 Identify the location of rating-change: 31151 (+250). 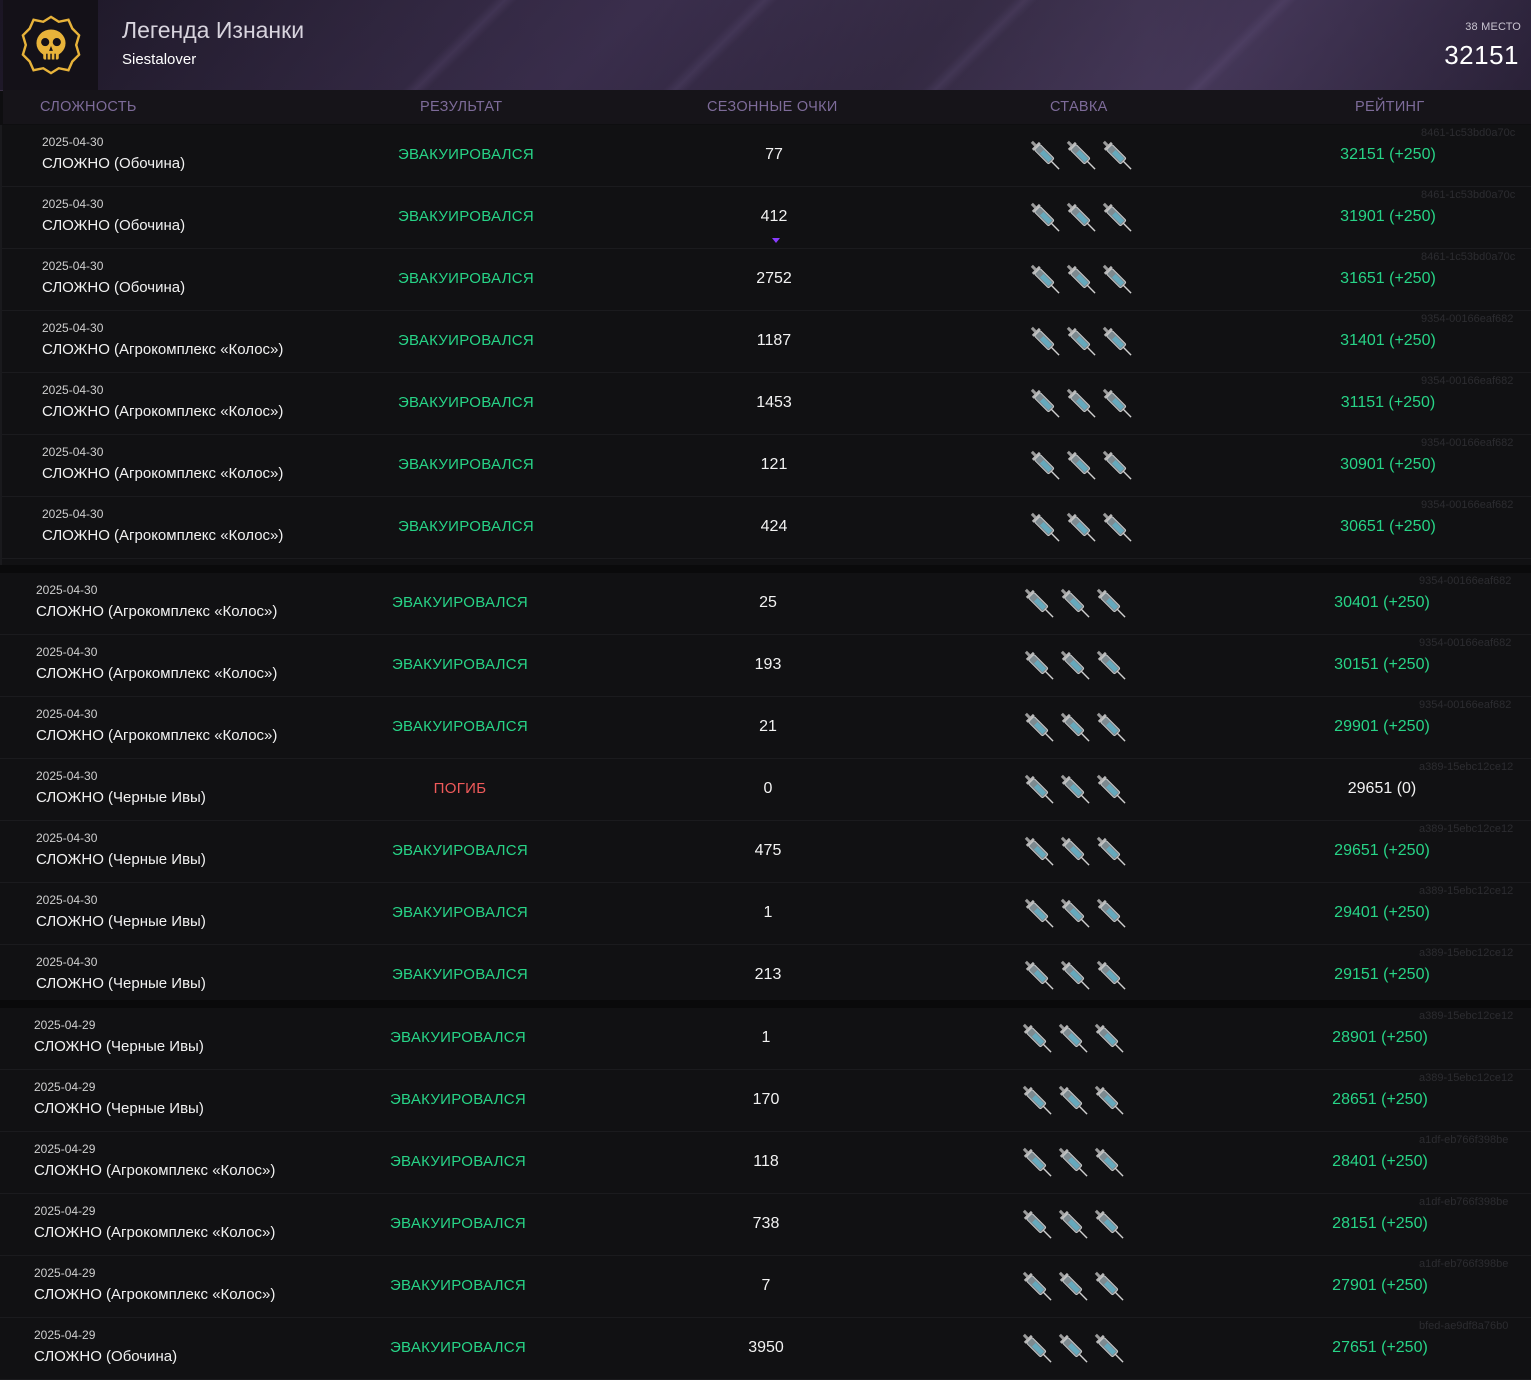
(1388, 402).